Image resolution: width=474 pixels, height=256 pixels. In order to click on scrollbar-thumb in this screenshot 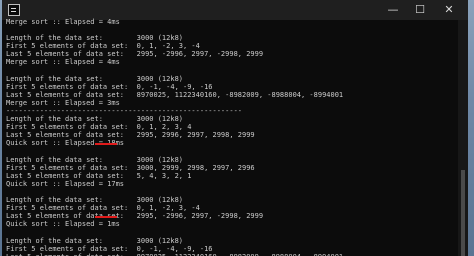, I will do `click(463, 213)`.